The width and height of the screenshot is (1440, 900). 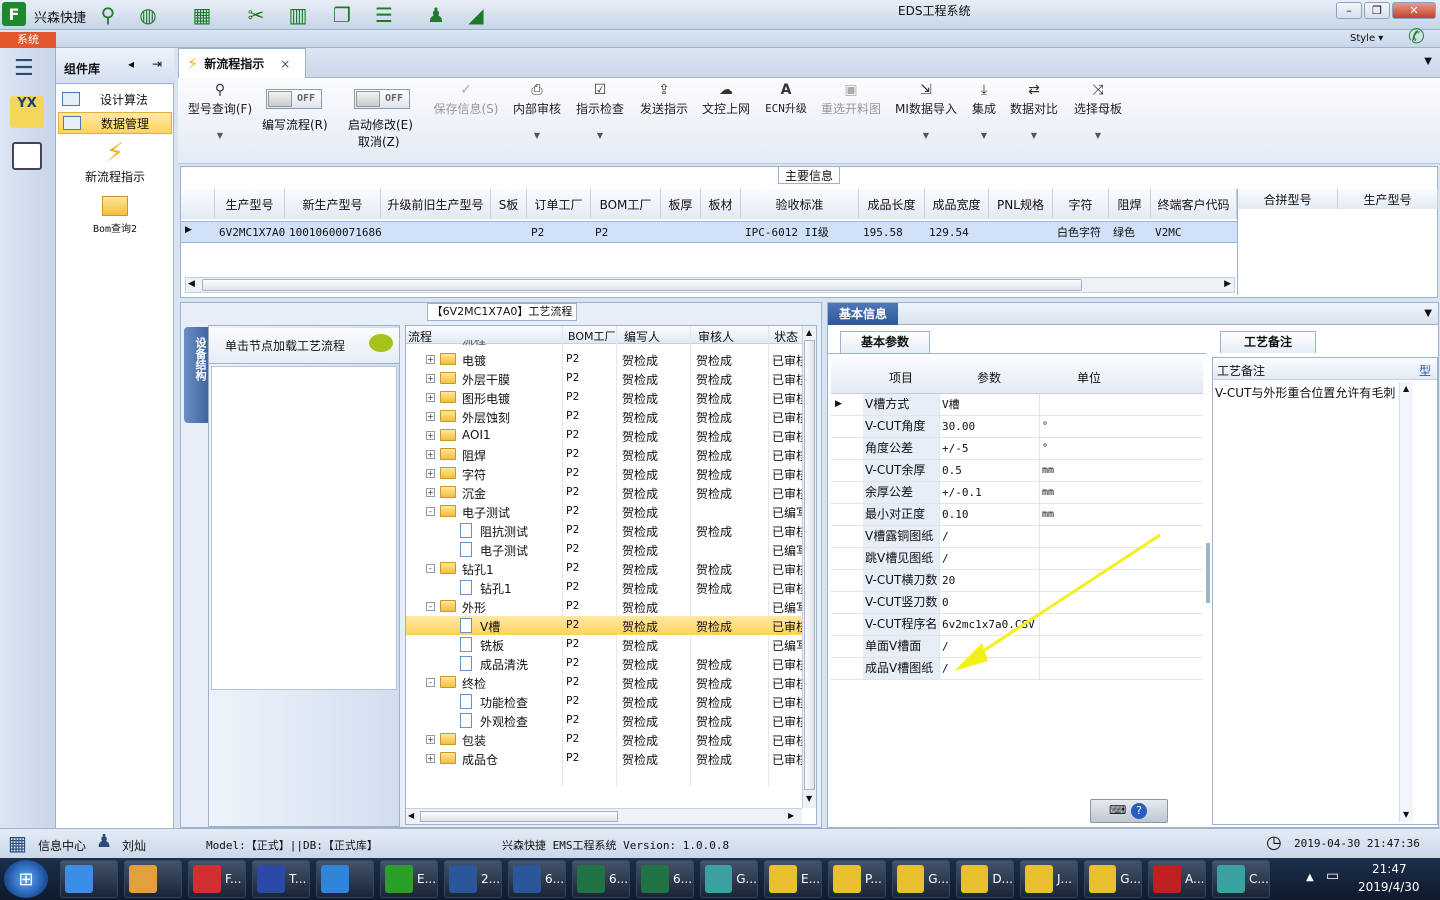 What do you see at coordinates (1017, 471) in the screenshot?
I see `param-row: V-CUT余厚 0.5 mm` at bounding box center [1017, 471].